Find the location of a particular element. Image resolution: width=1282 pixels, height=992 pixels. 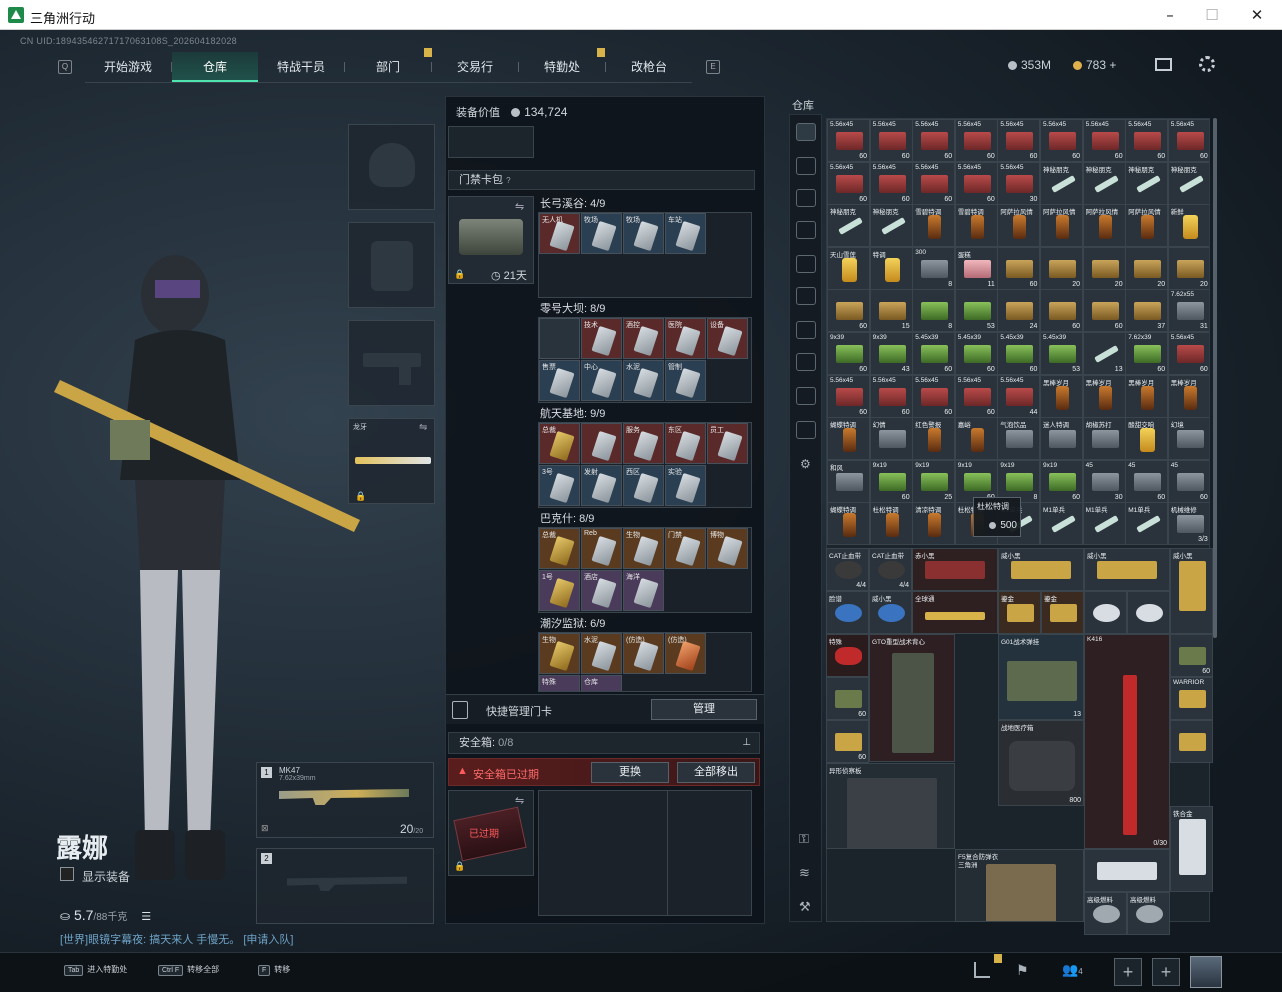

hint-transfer-all: Ctrl F 转移全部 is located at coordinates (188, 970).